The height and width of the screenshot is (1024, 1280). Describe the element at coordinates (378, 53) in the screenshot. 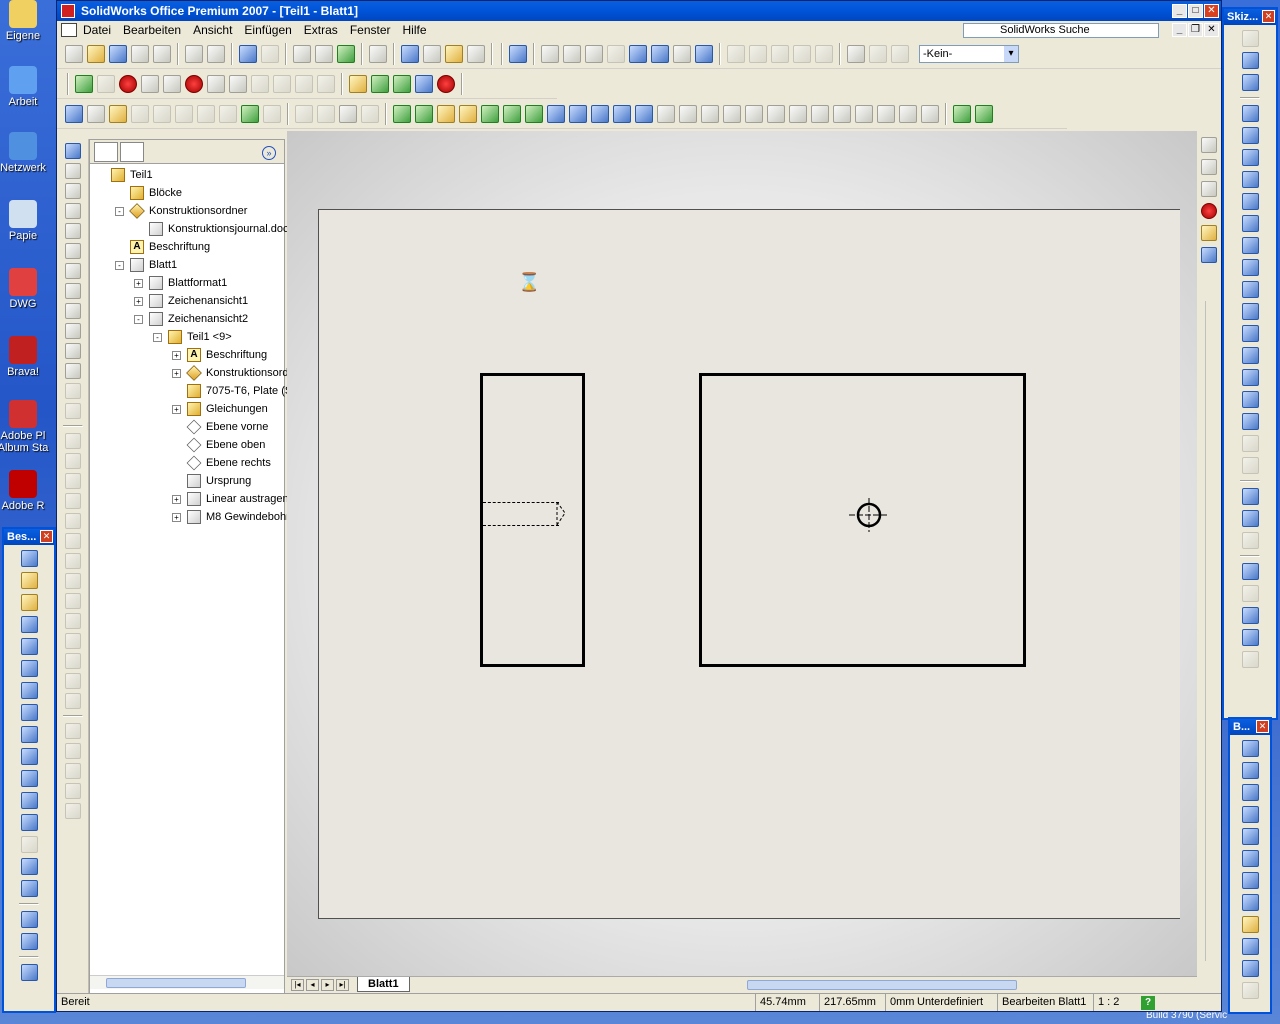

I see `grid-icon` at that location.